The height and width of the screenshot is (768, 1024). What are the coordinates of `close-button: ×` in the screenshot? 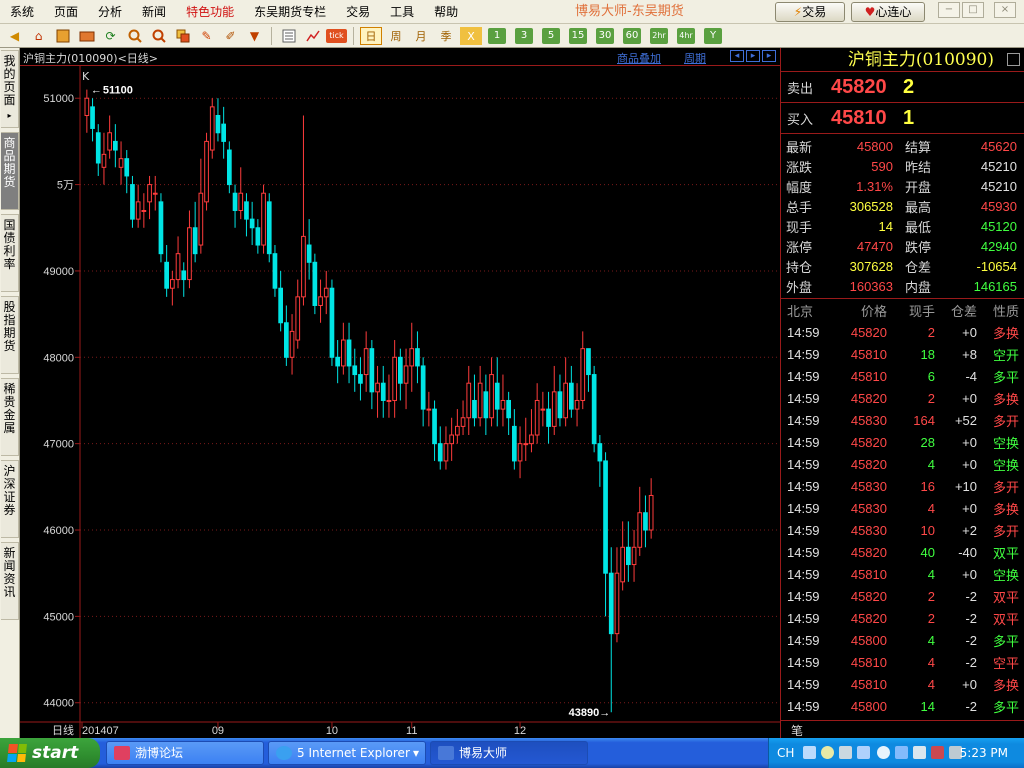 It's located at (1005, 10).